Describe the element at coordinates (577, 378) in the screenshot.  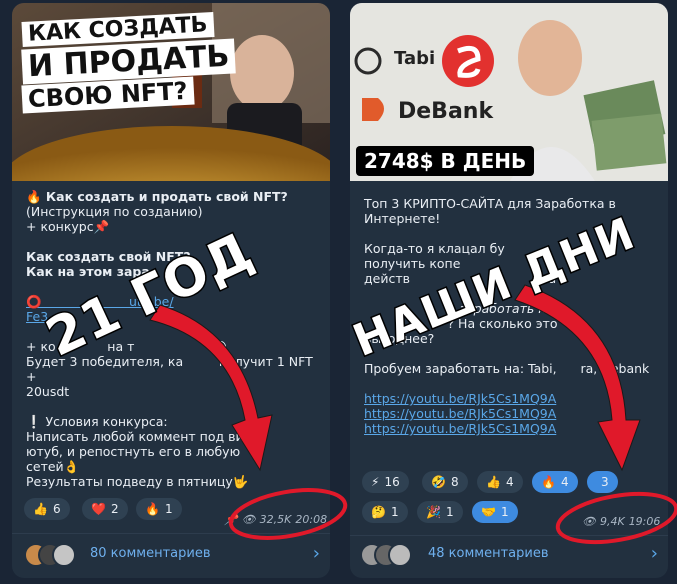
I see `red-arrow-right` at that location.